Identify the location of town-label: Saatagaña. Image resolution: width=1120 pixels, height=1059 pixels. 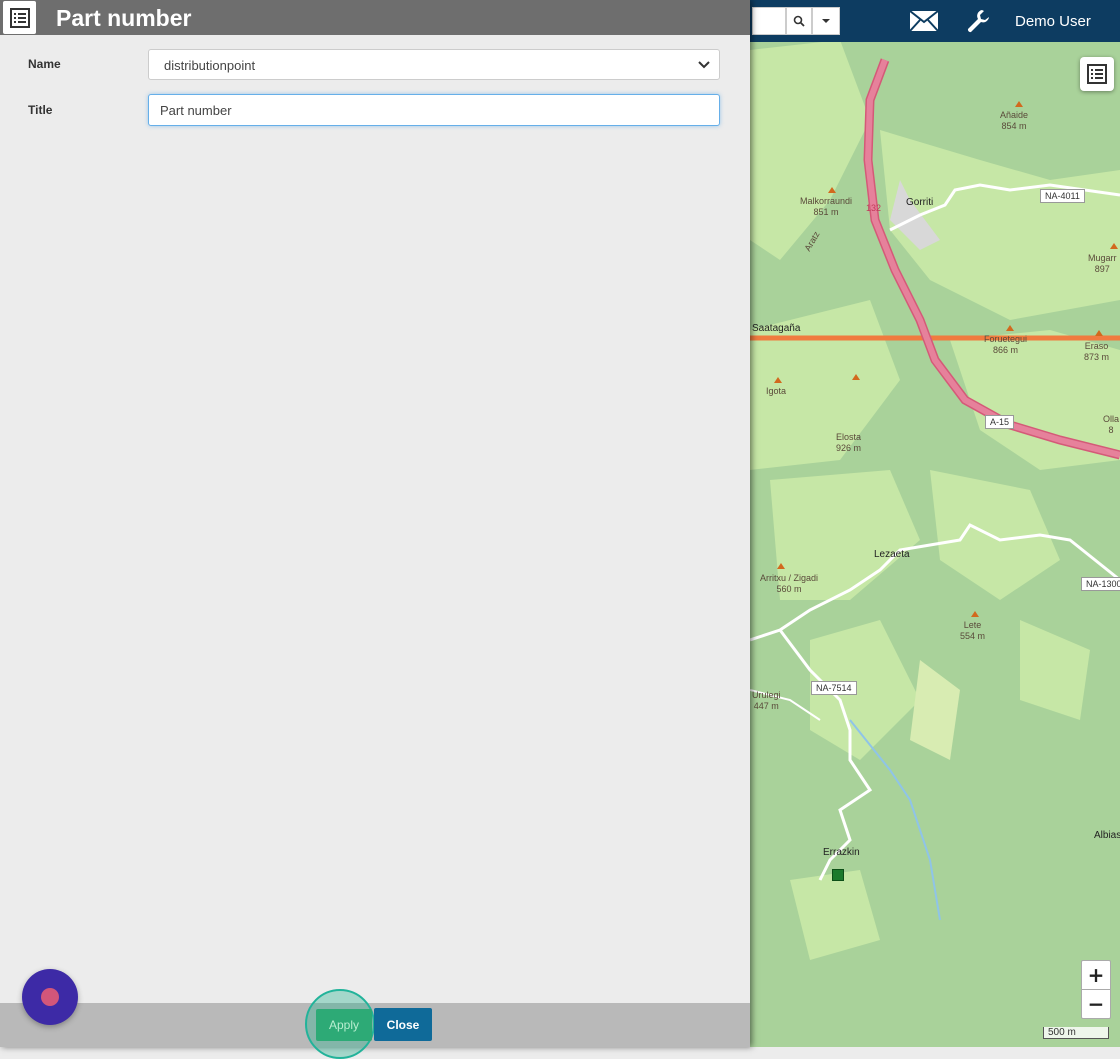
(776, 328).